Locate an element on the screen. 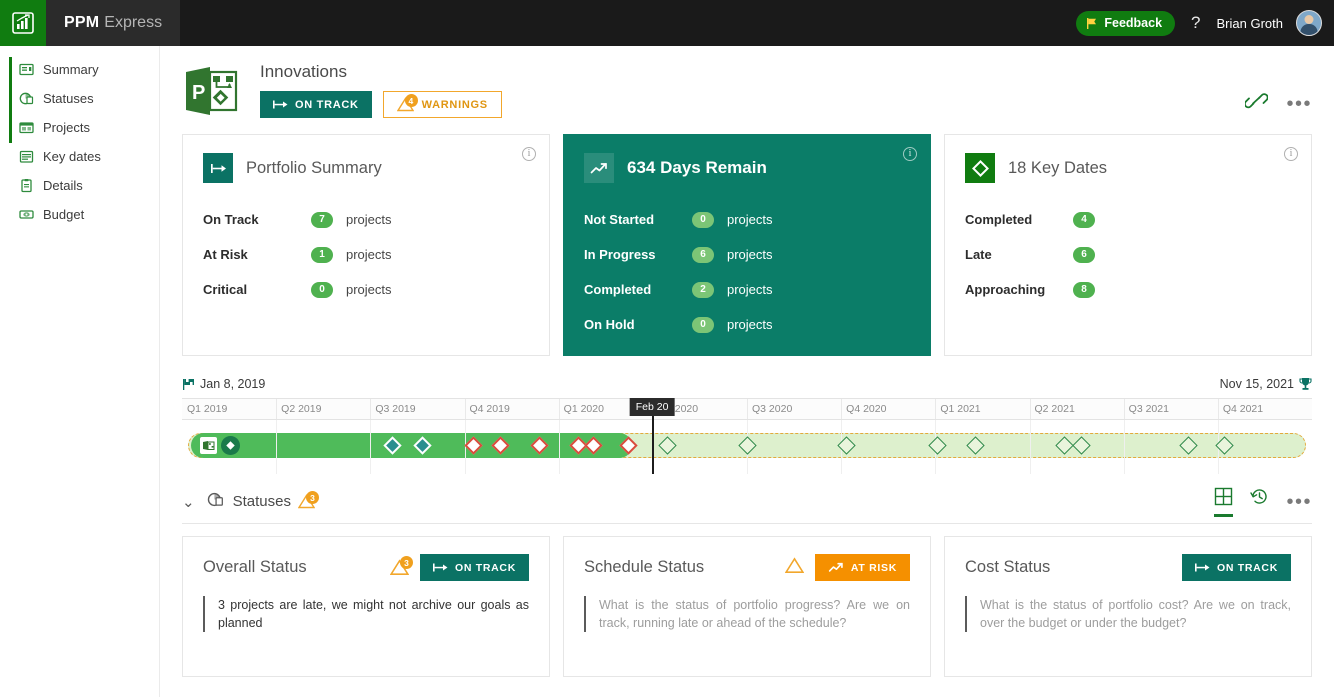 The image size is (1334, 697). timeline-quarter-label: Q2 2019 is located at coordinates (301, 409).